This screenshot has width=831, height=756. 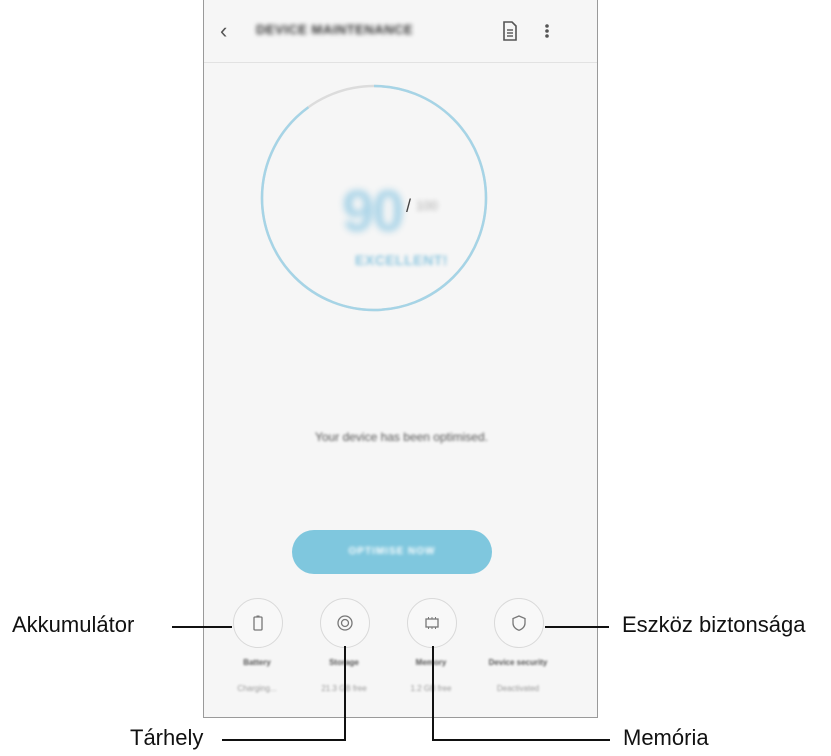 What do you see at coordinates (666, 737) in the screenshot?
I see `callout-memory: Memória` at bounding box center [666, 737].